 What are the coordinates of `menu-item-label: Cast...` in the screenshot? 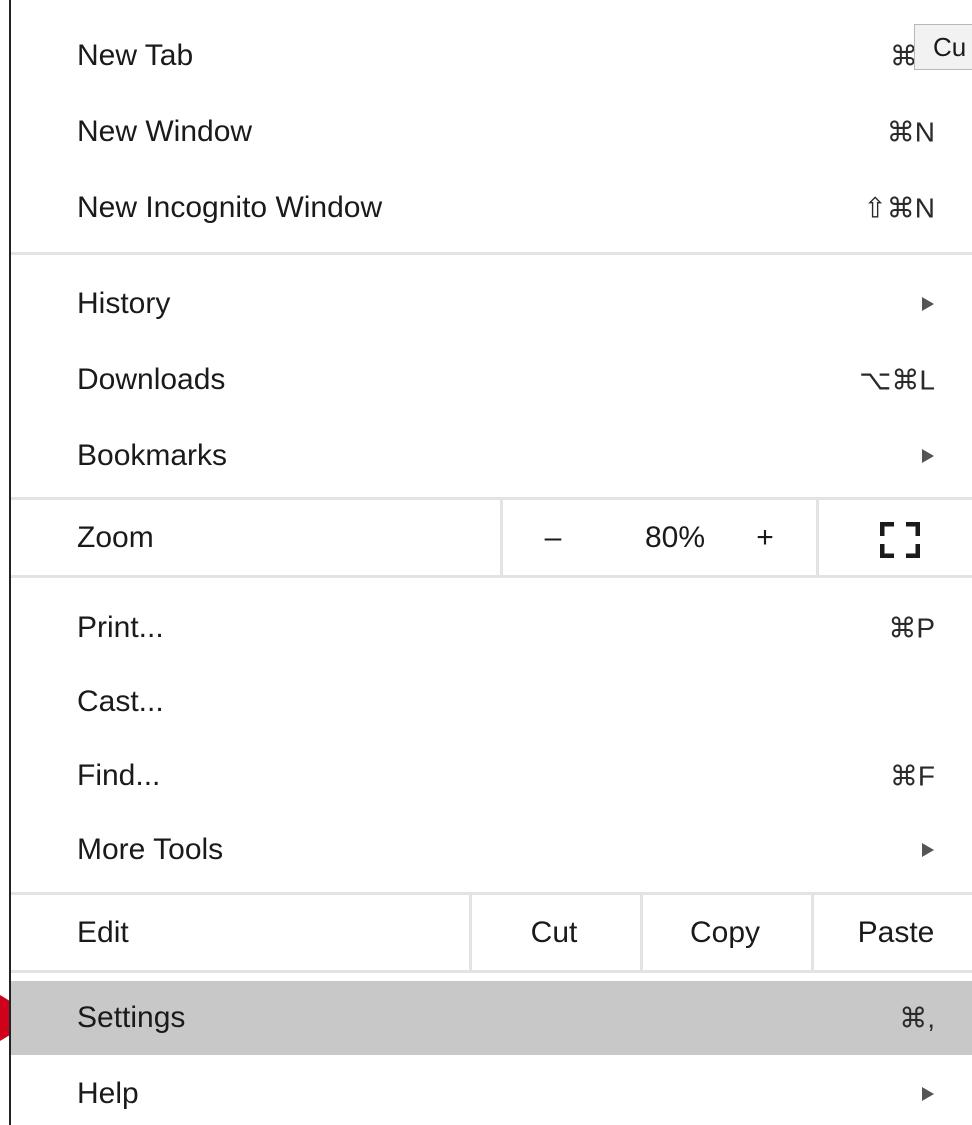 It's located at (120, 701).